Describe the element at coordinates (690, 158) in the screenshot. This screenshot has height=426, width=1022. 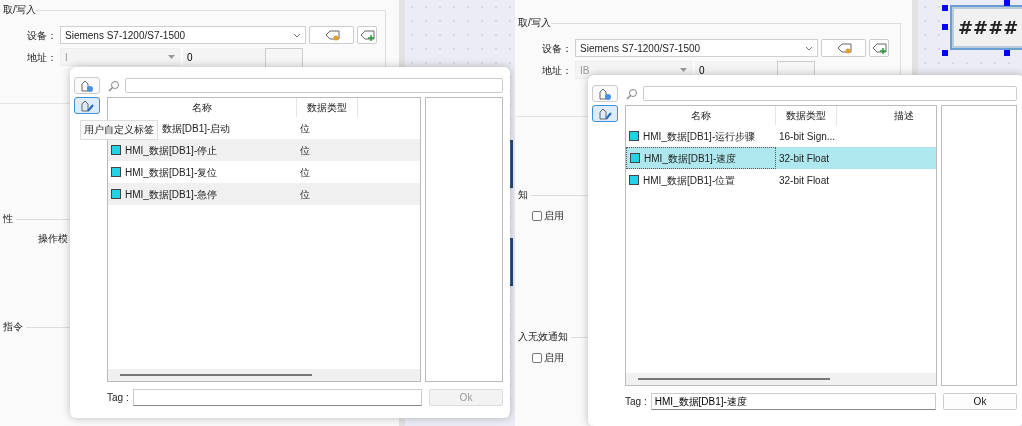
I see `tag-name: HMI_数据[DB1]-速度` at that location.